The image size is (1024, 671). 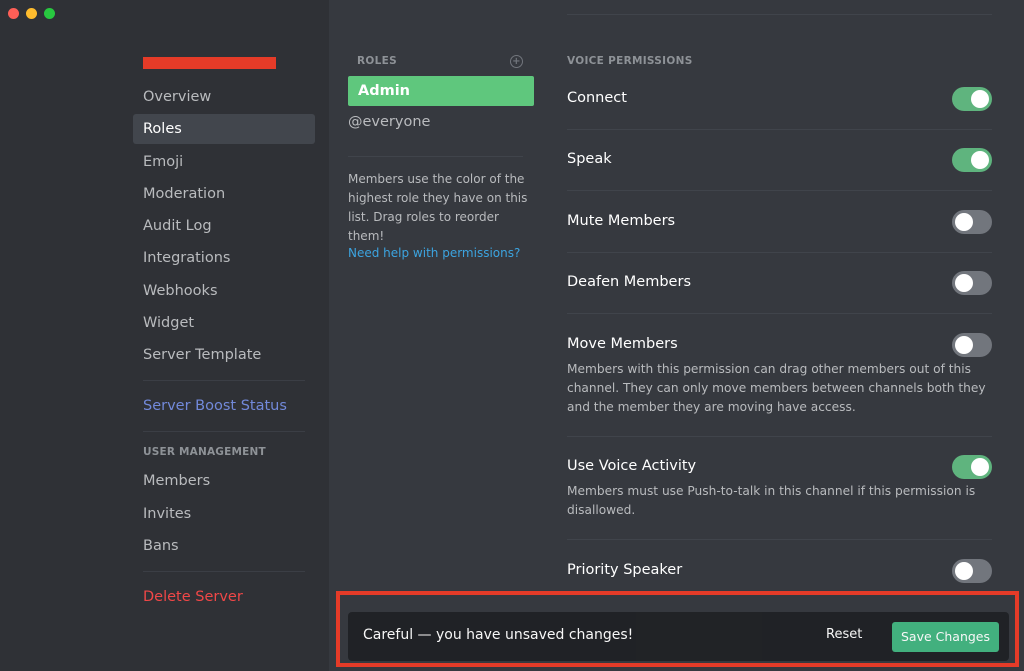 I want to click on plus-circle-icon: +, so click(x=516, y=61).